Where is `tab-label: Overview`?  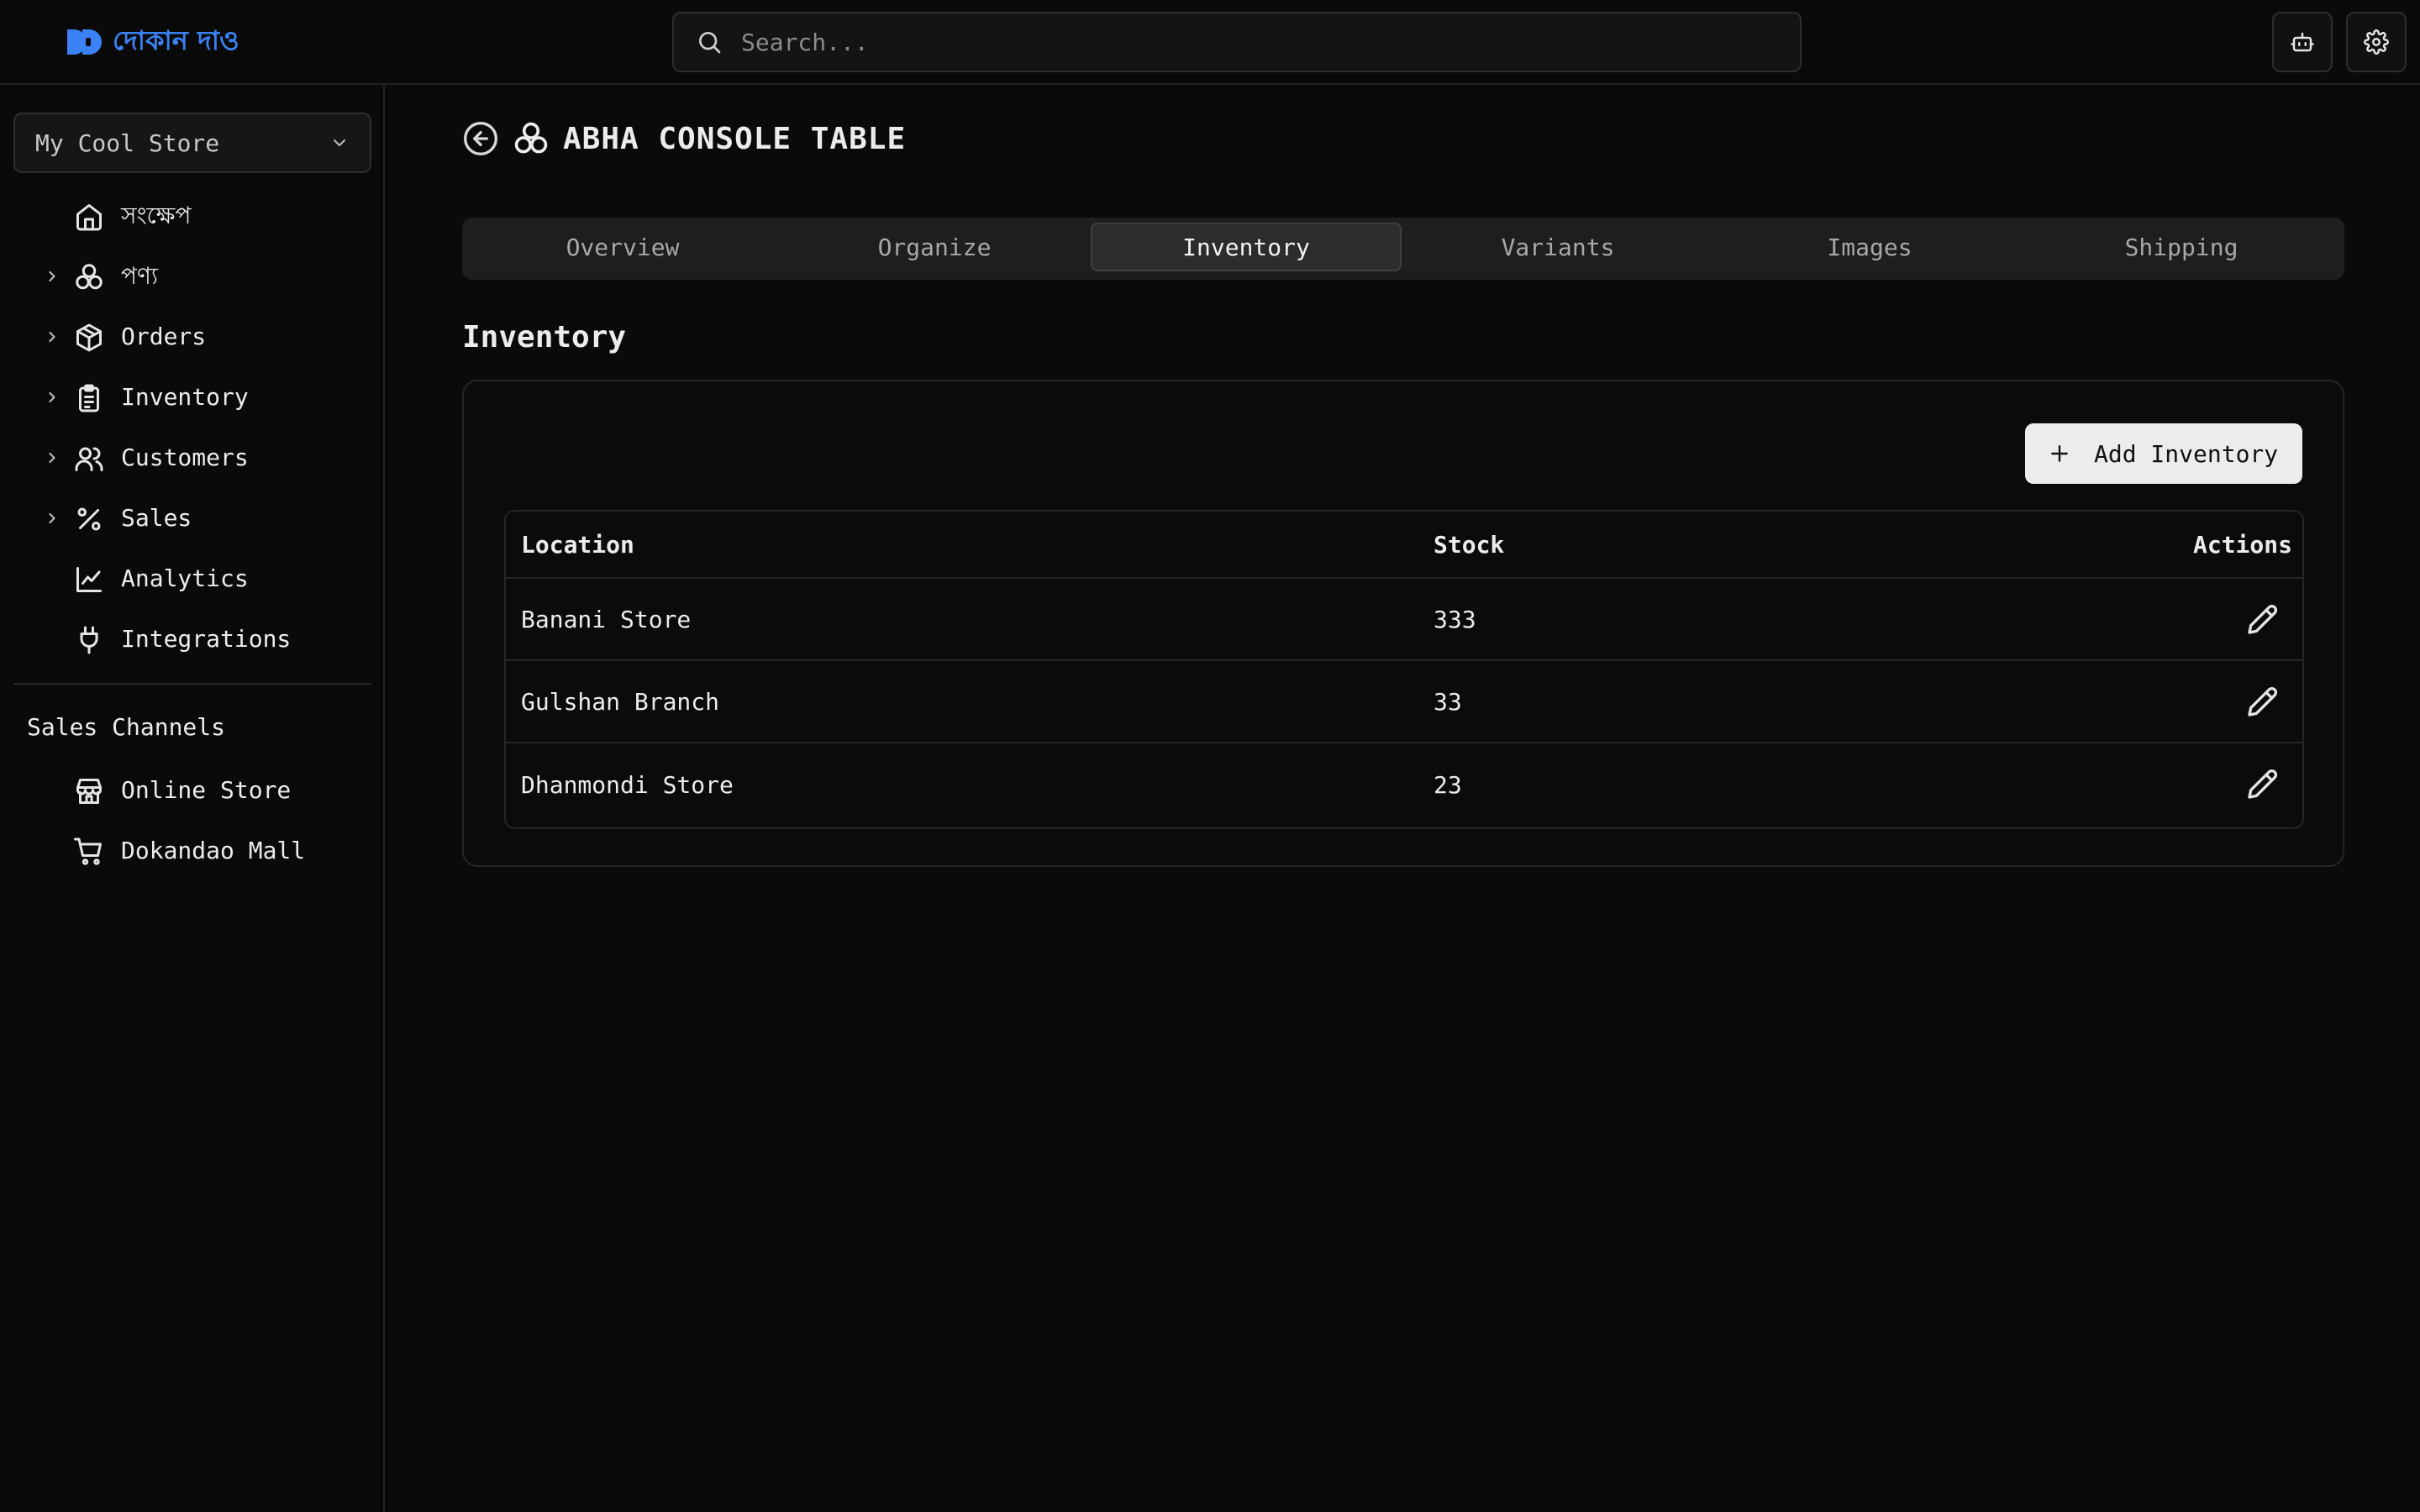
tab-label: Overview is located at coordinates (623, 247).